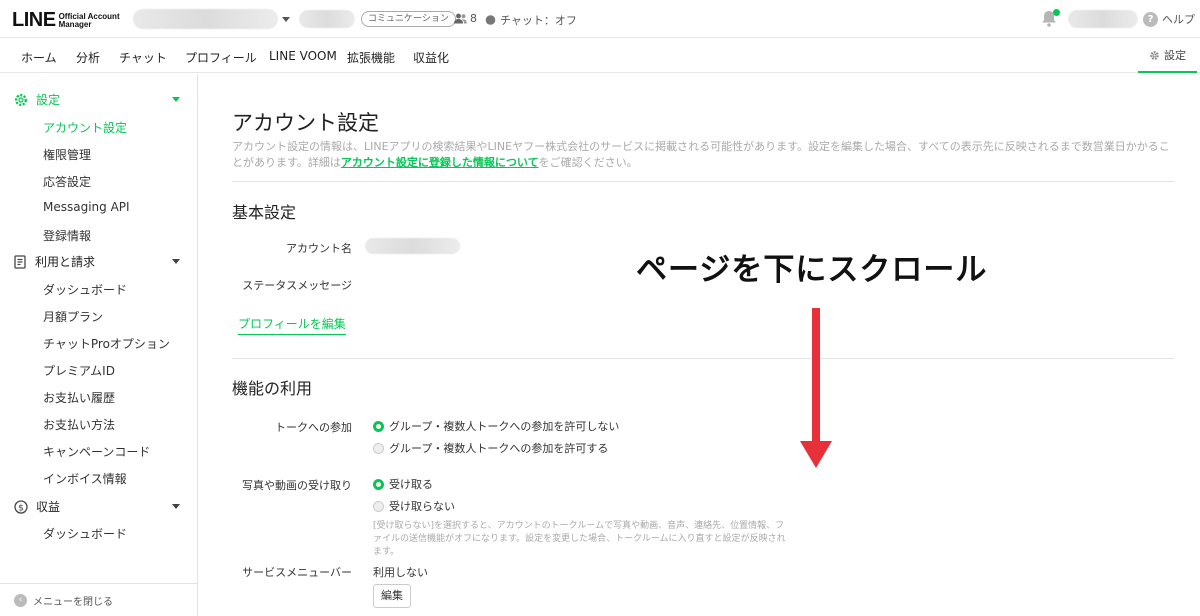 This screenshot has width=1200, height=616. I want to click on help-label: ヘルプ, so click(1178, 19).